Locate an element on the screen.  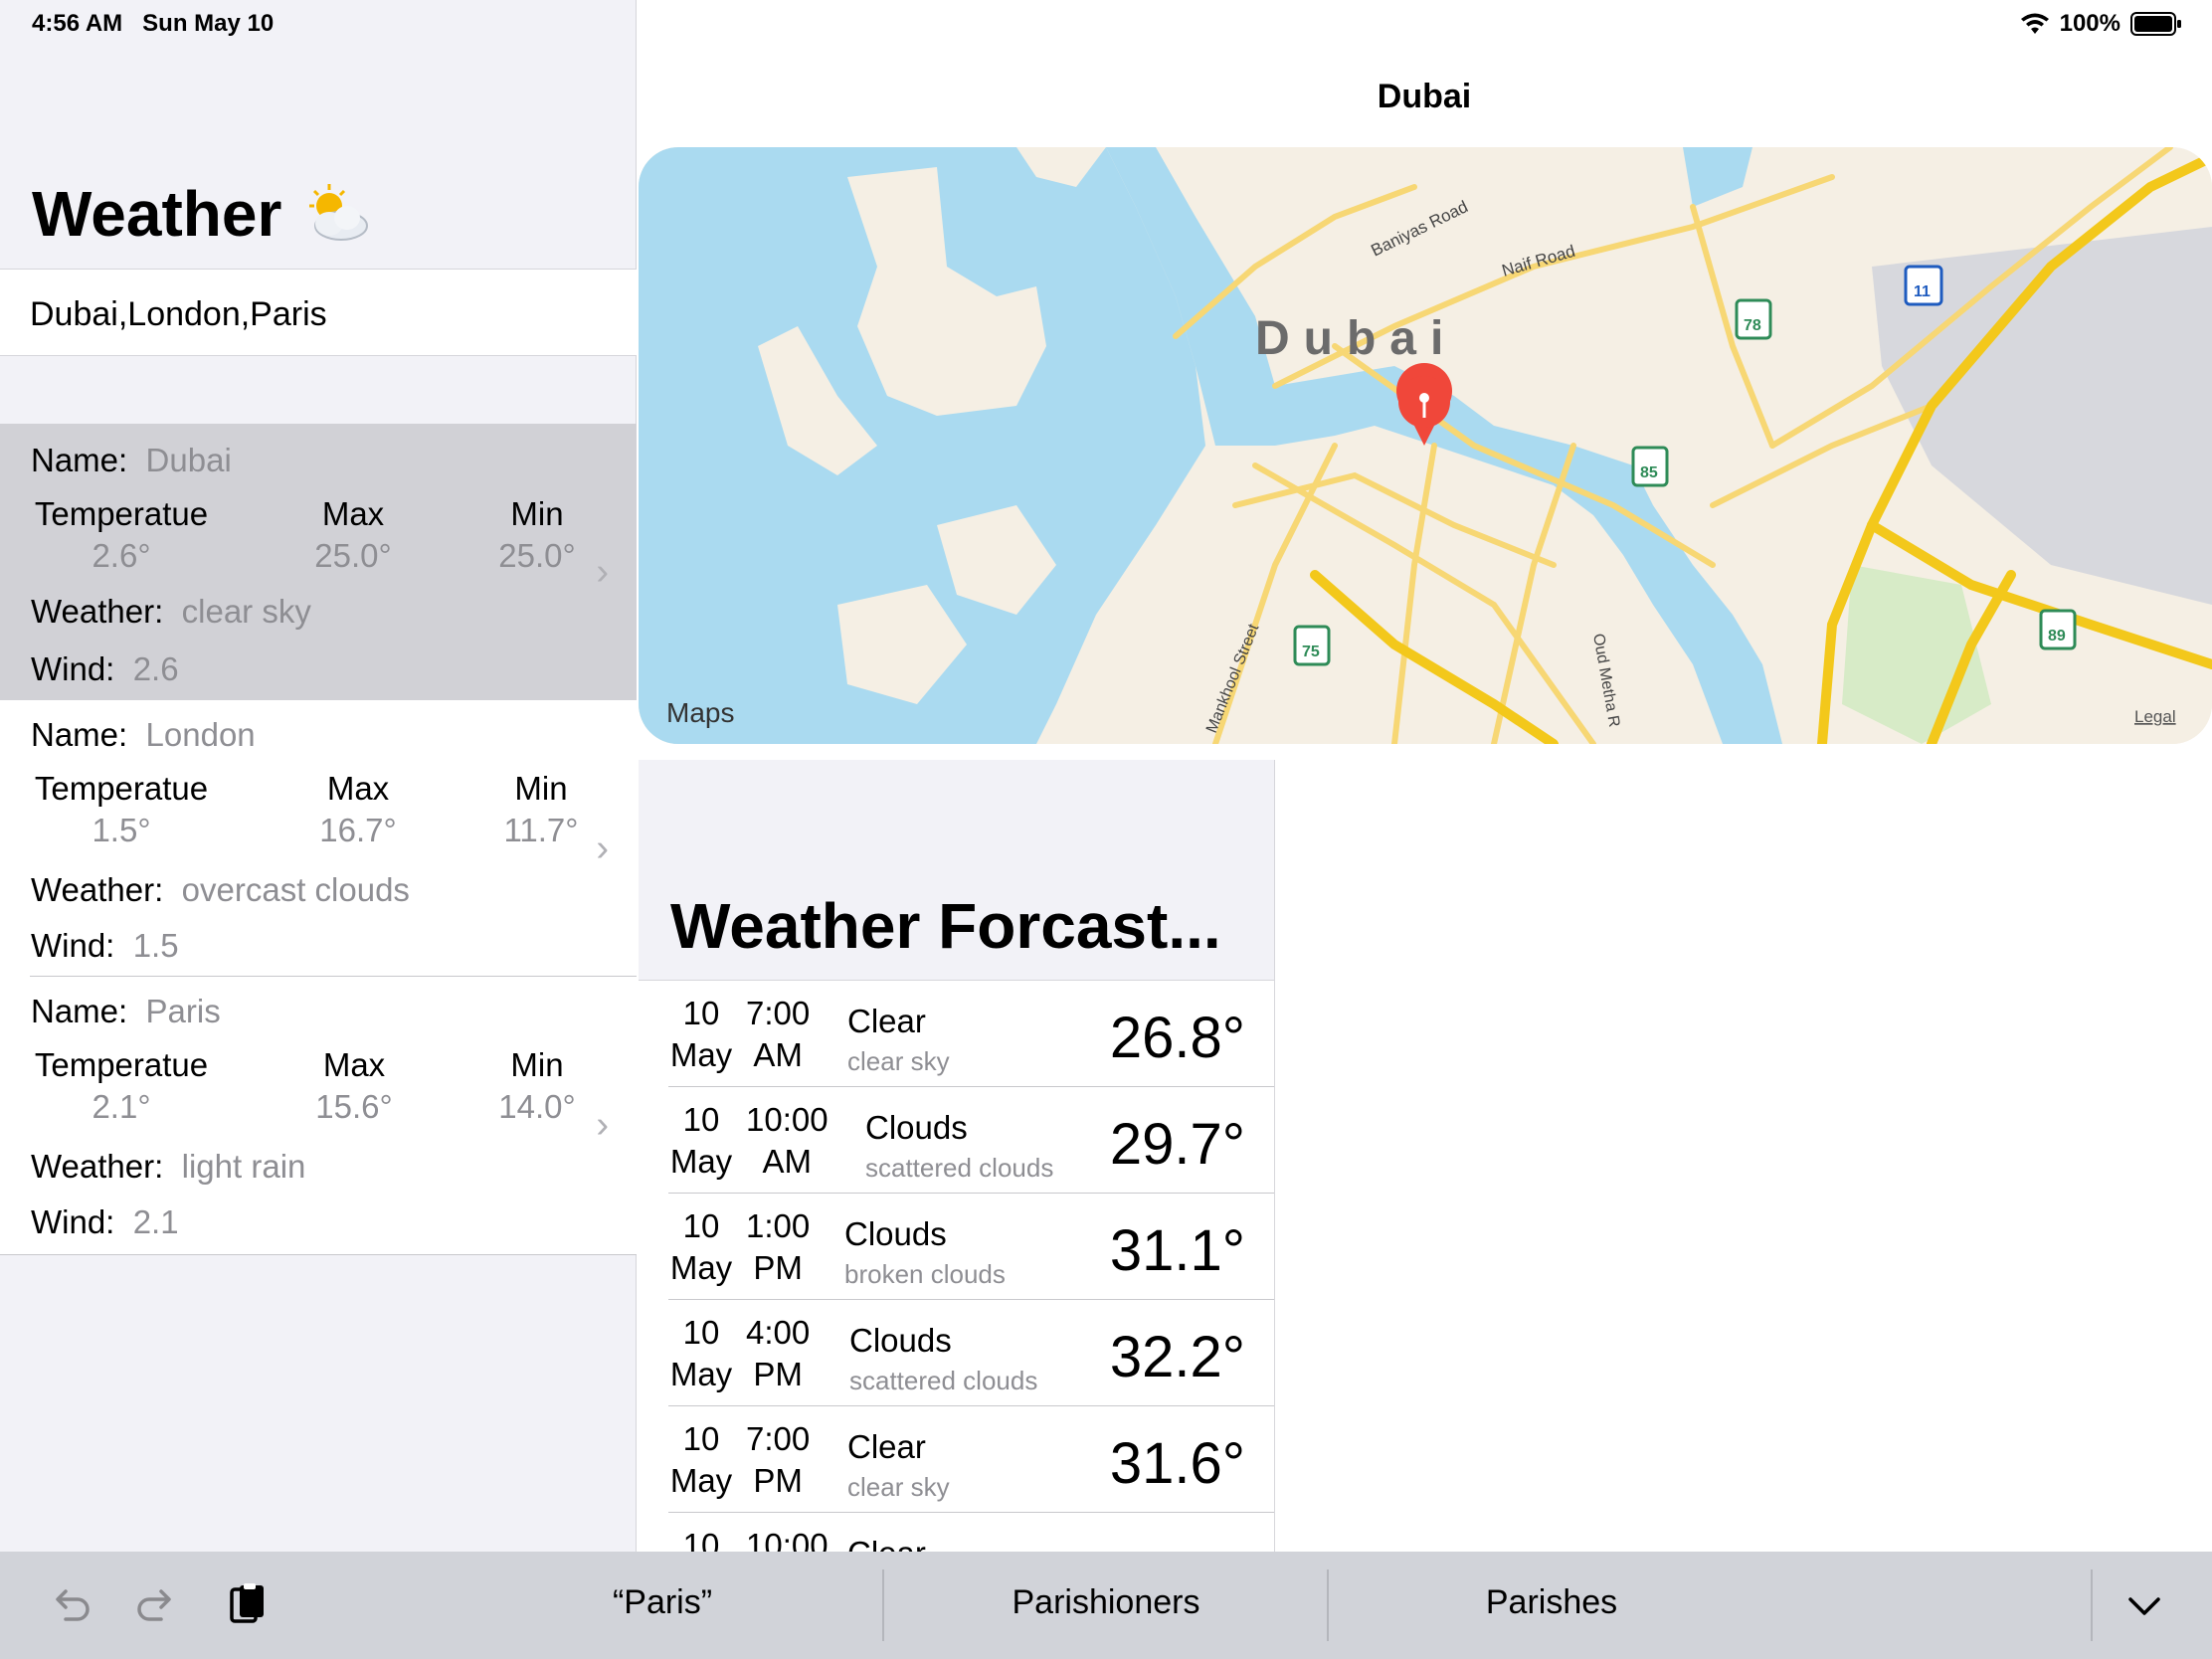
wind-row: Wind: 2.1 is located at coordinates (105, 1222).